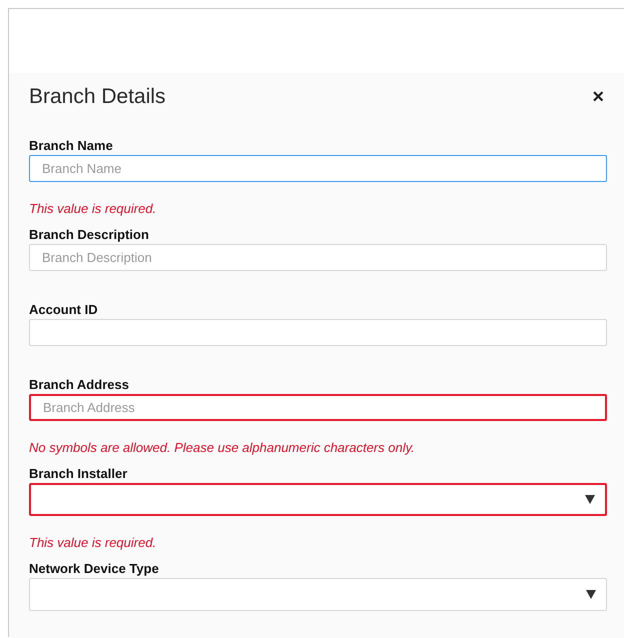  What do you see at coordinates (79, 385) in the screenshot?
I see `field-label: Branch Address` at bounding box center [79, 385].